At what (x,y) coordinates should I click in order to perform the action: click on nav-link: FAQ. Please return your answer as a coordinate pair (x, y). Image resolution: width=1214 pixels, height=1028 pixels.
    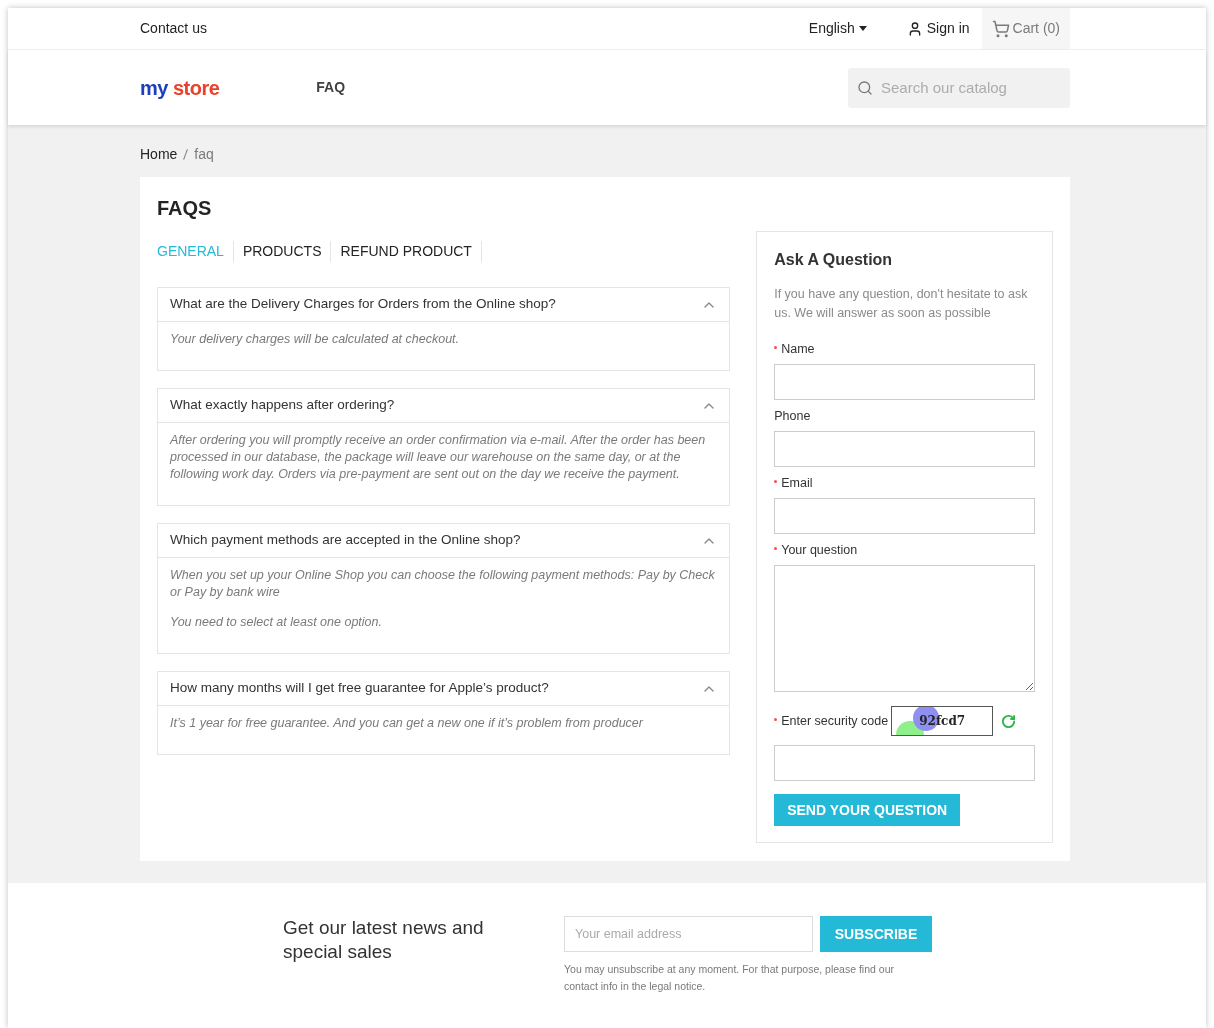
    Looking at the image, I should click on (331, 87).